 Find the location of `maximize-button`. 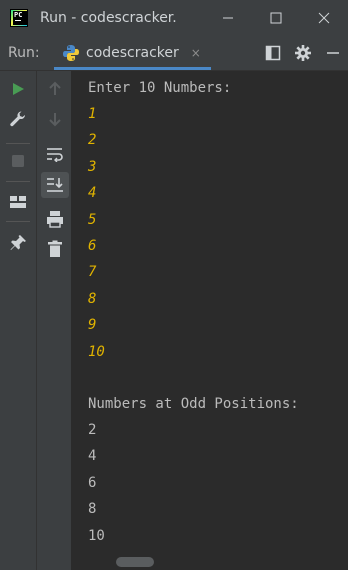

maximize-button is located at coordinates (276, 18).